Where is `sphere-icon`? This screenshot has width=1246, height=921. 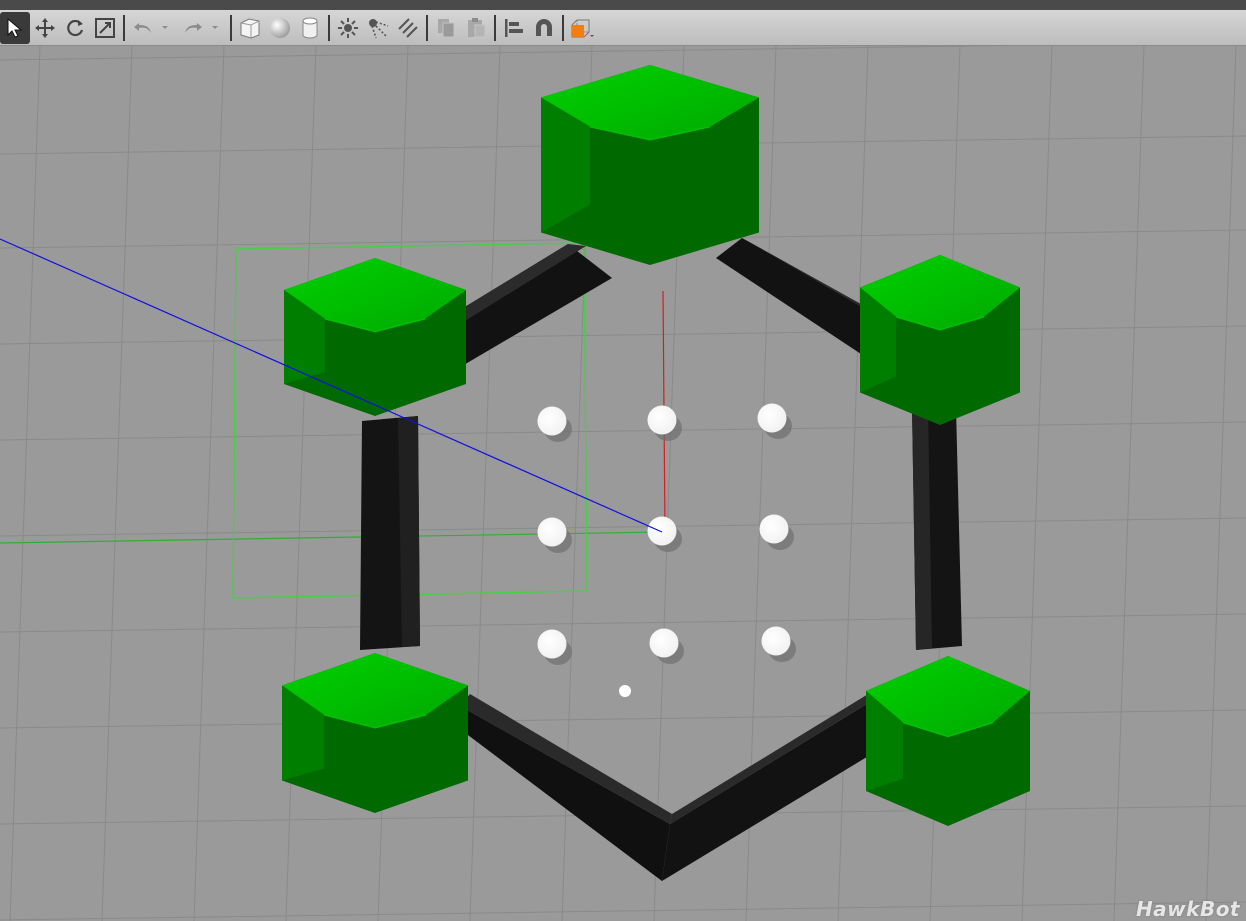 sphere-icon is located at coordinates (280, 27).